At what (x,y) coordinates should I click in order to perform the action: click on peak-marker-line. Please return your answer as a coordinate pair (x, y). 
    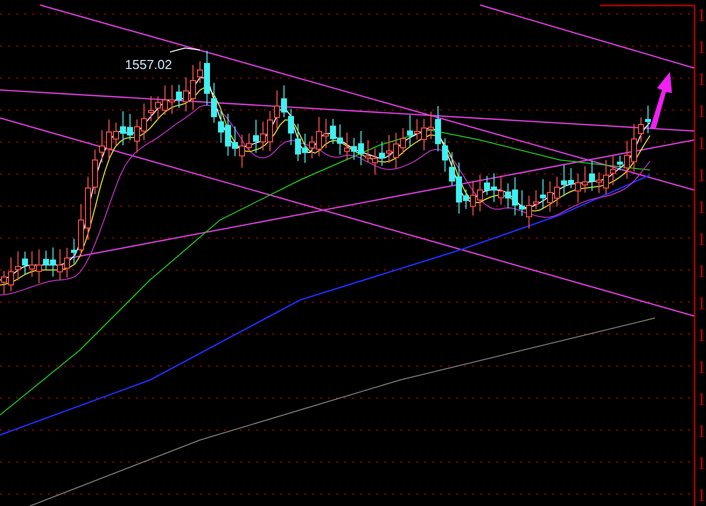
    Looking at the image, I should click on (185, 50).